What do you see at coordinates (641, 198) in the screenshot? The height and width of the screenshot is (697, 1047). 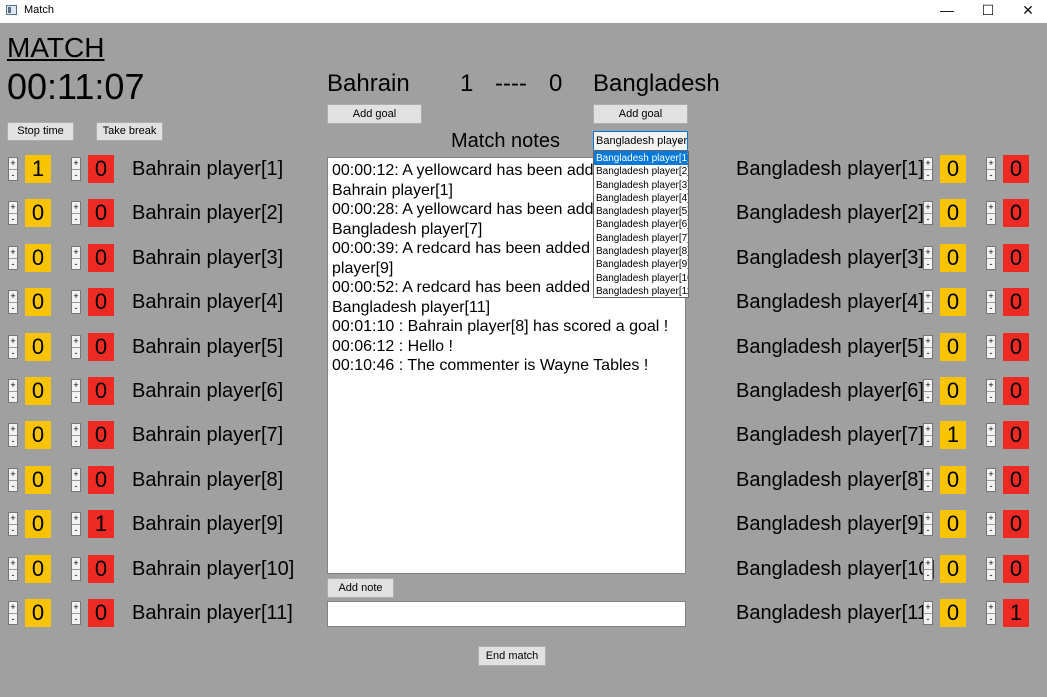 I see `dropdown-option: Bangladesh player[4]` at bounding box center [641, 198].